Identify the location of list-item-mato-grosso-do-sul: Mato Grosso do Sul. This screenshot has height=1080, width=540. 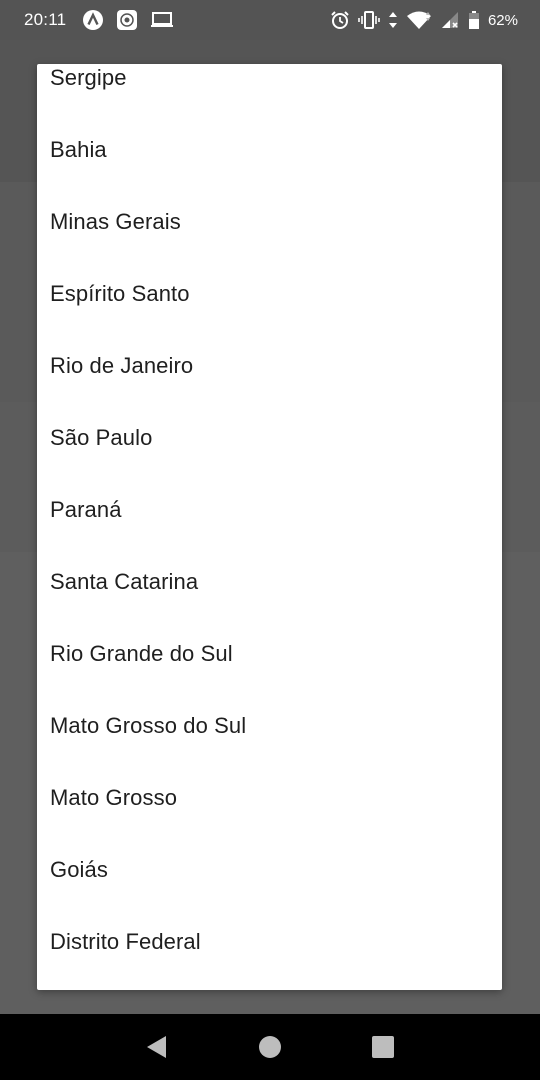
(269, 726).